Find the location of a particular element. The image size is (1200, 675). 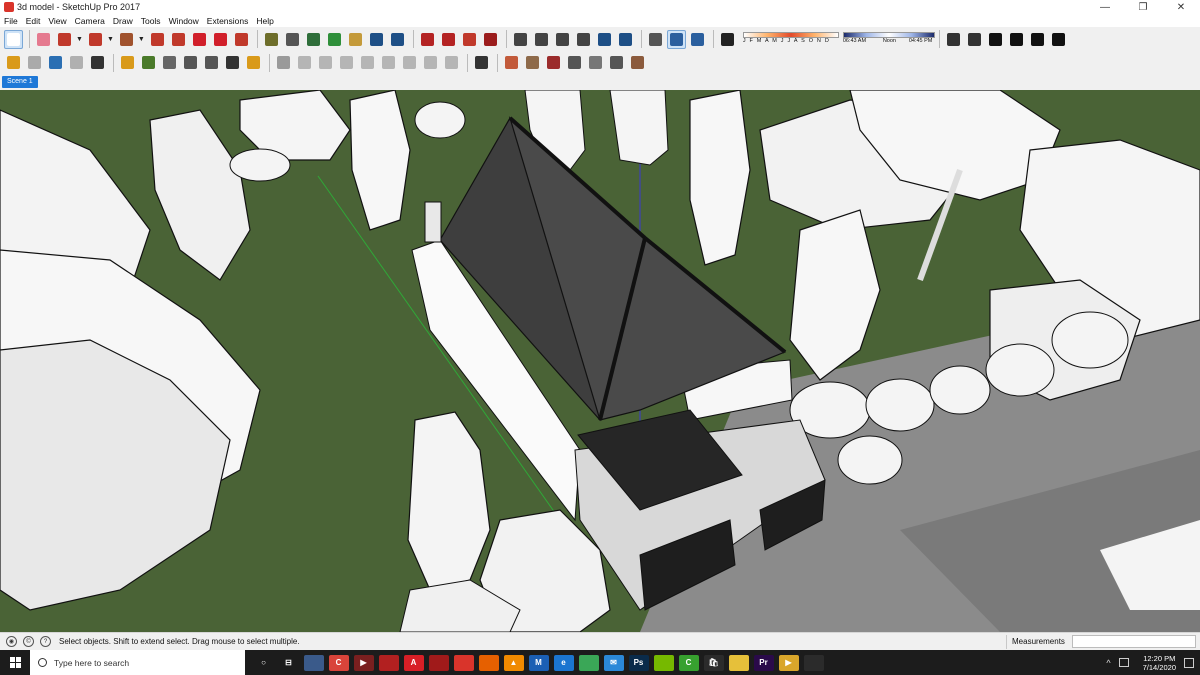

store-icon: 🛍 is located at coordinates (713, 662).